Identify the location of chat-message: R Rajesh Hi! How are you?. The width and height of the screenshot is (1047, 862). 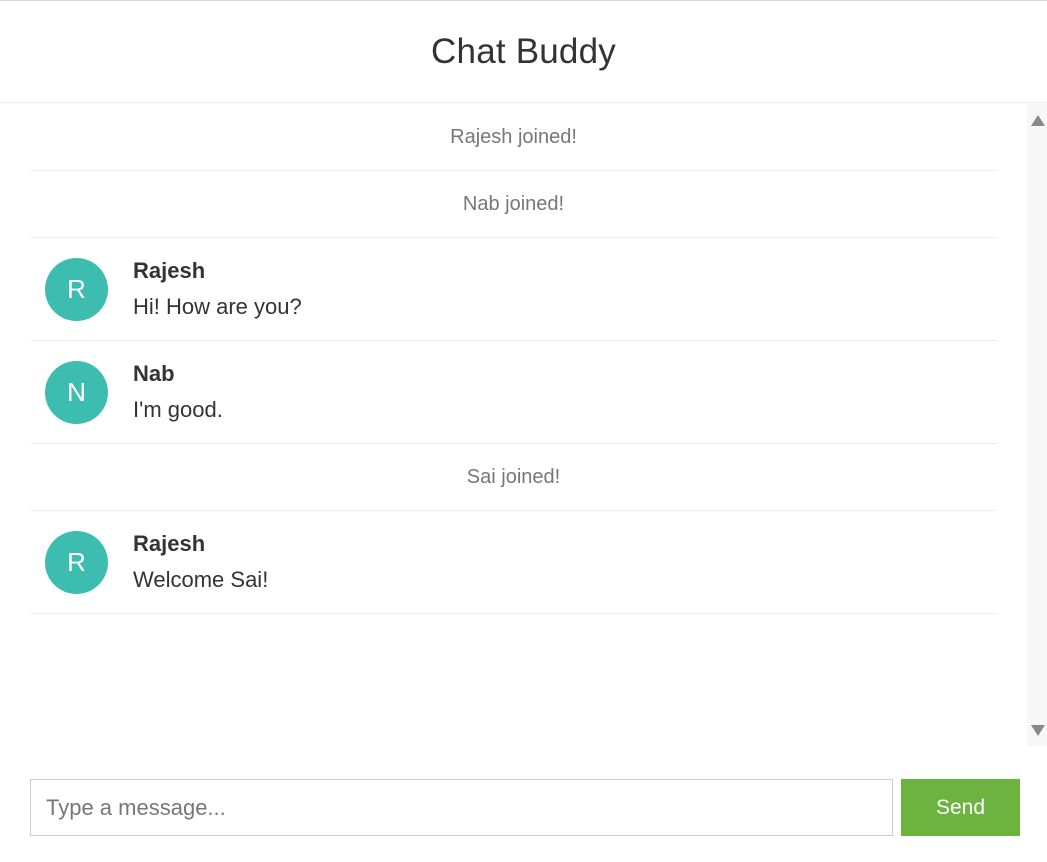
(513, 289).